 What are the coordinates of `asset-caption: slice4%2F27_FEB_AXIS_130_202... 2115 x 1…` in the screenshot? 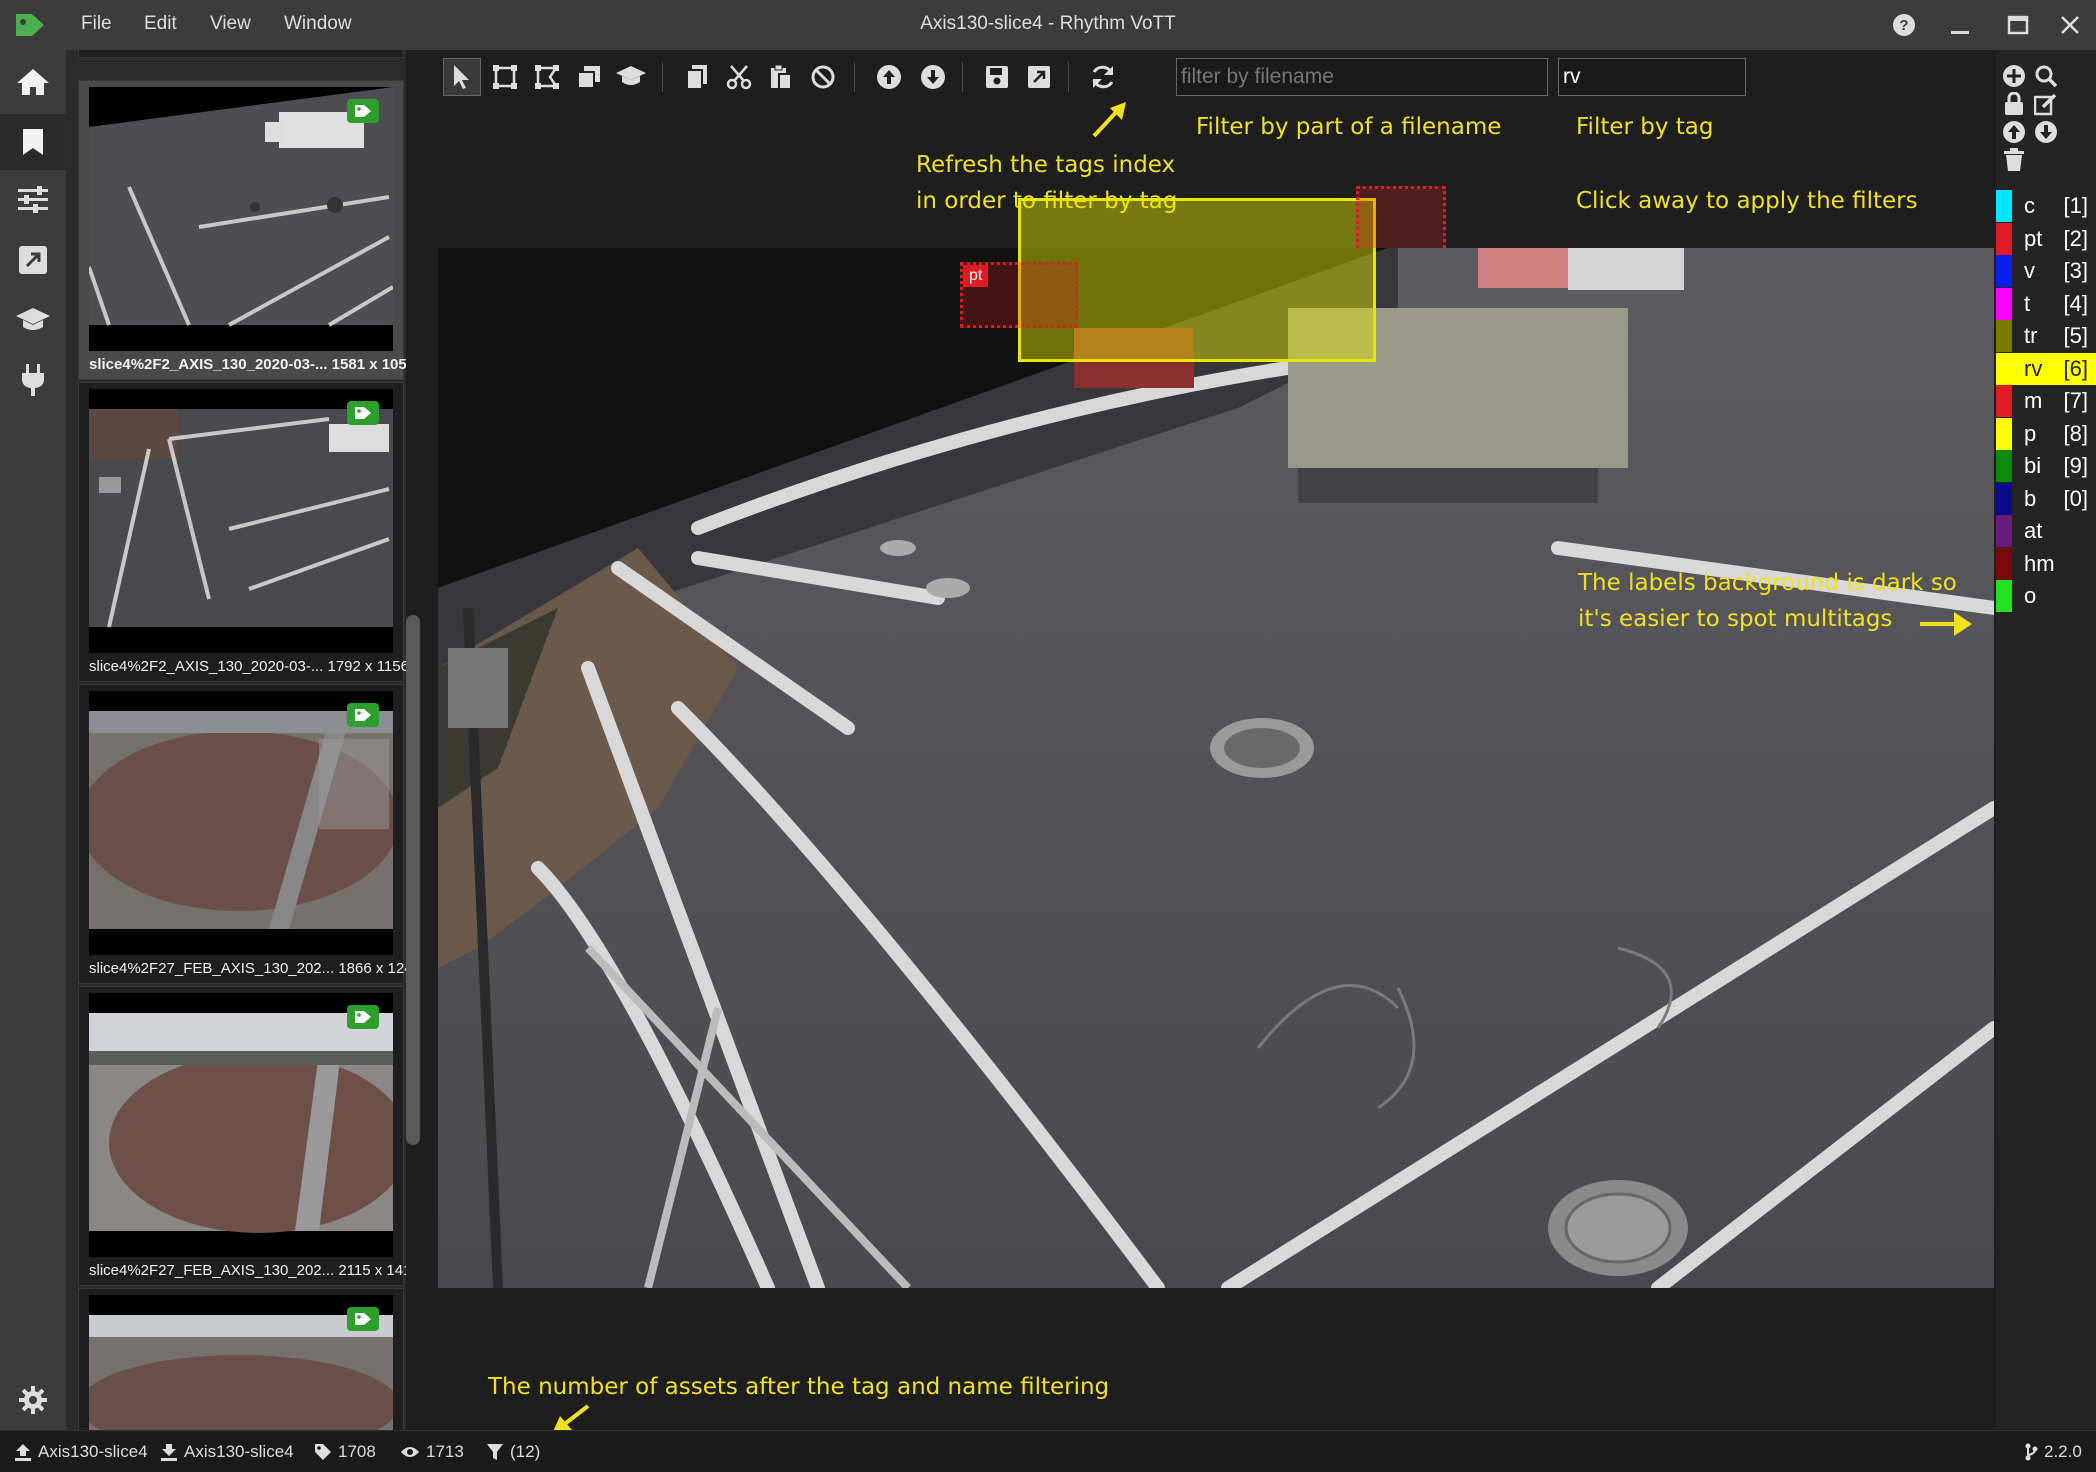 It's located at (247, 1270).